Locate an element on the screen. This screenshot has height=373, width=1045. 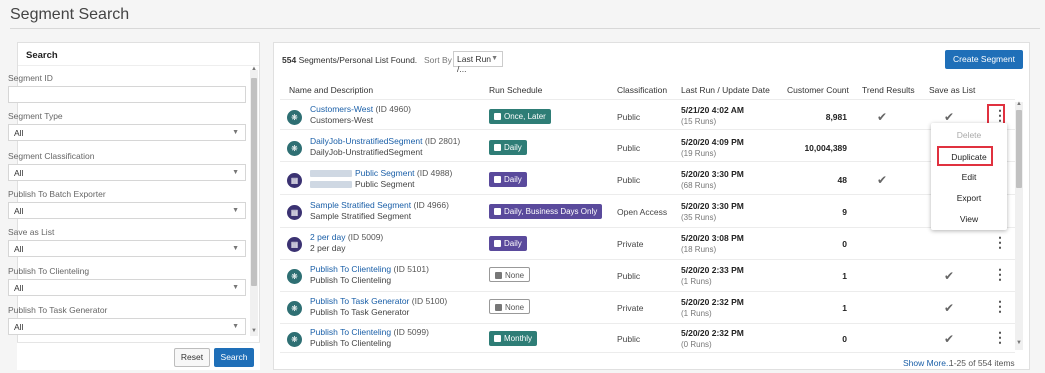
run-count: (35 Runs) is located at coordinates (699, 217).